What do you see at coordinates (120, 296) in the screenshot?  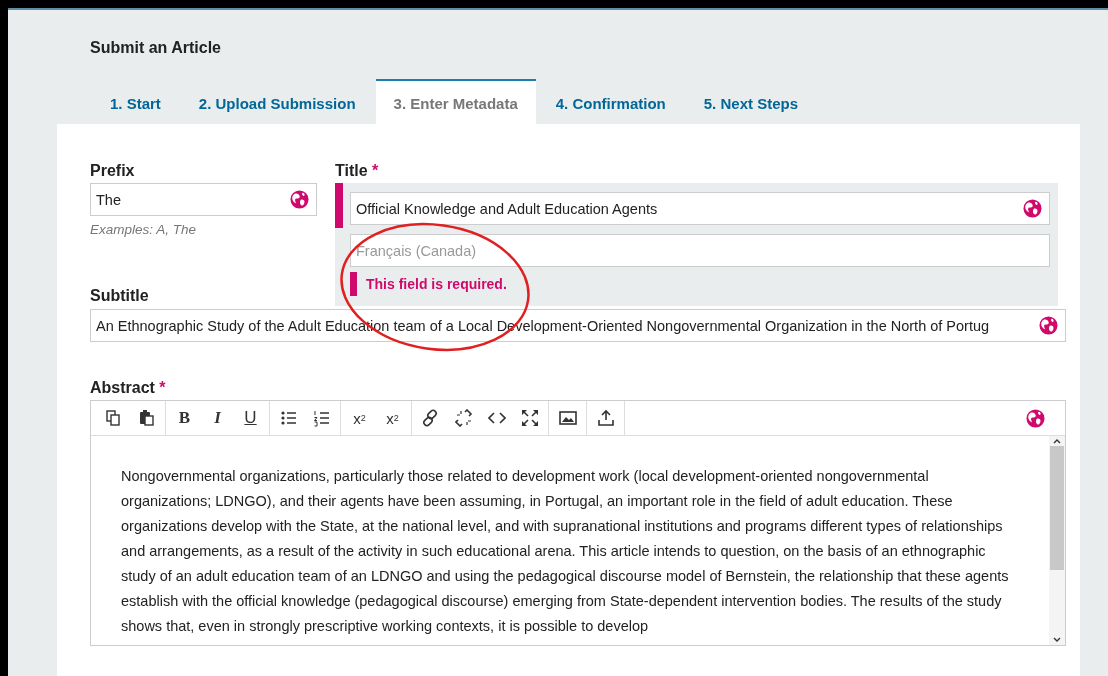 I see `field-label: Subtitle` at bounding box center [120, 296].